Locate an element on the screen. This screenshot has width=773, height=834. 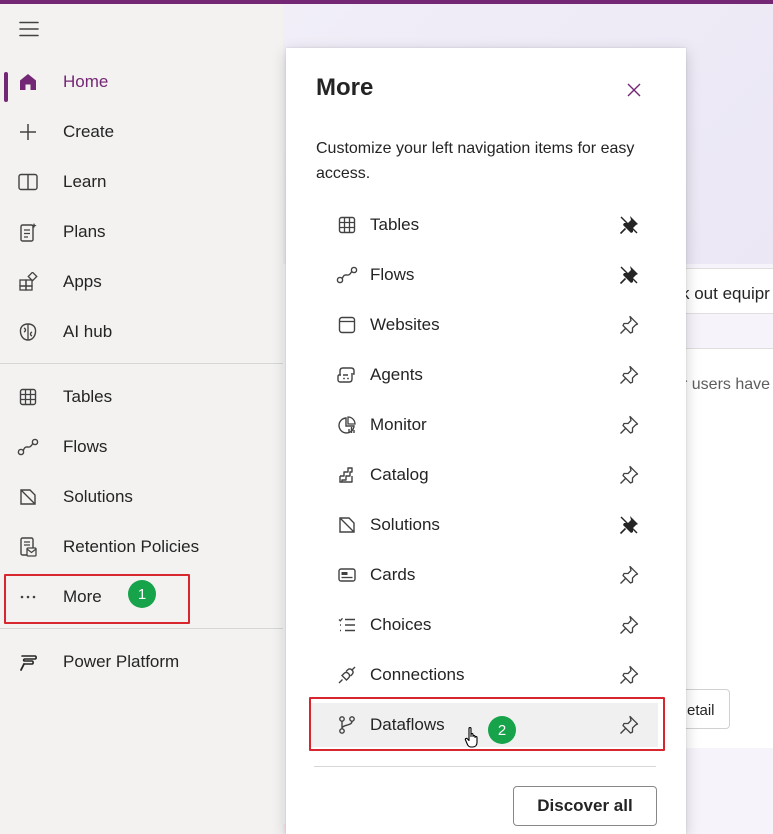
flyout-item-choices: Choices is located at coordinates (484, 625).